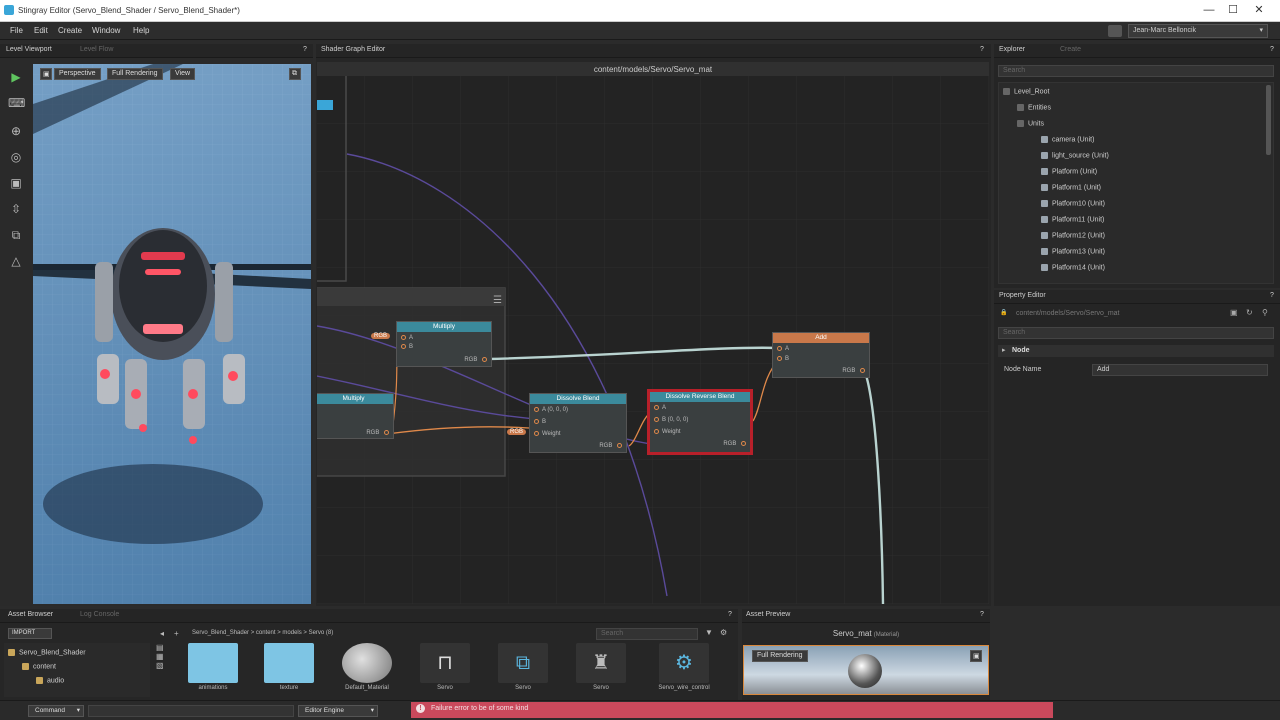 The height and width of the screenshot is (720, 1280). I want to click on tab-create: Create, so click(1070, 49).